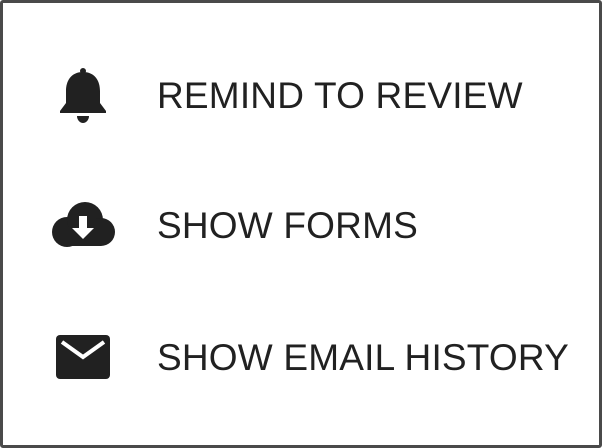 The width and height of the screenshot is (602, 448). Describe the element at coordinates (340, 95) in the screenshot. I see `menu-item-label: REMIND TO REVIEW` at that location.